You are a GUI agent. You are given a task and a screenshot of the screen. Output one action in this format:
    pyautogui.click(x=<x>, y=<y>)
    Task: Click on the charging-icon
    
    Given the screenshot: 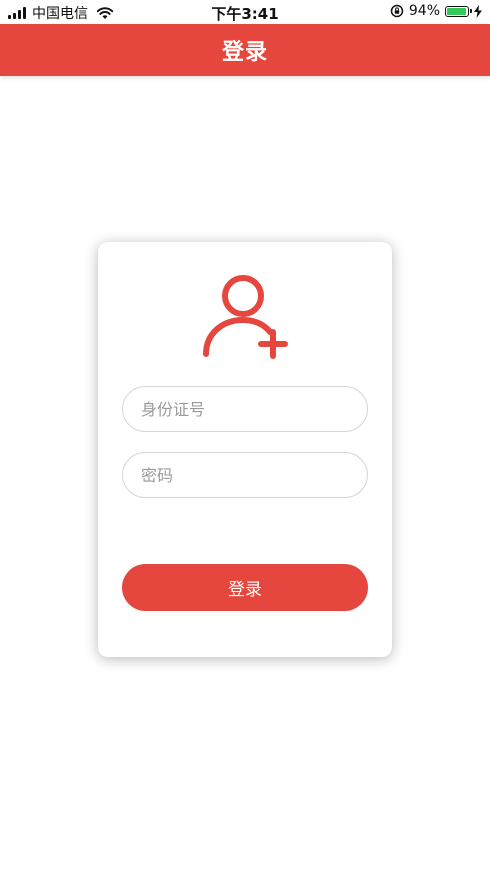 What is the action you would take?
    pyautogui.click(x=478, y=11)
    